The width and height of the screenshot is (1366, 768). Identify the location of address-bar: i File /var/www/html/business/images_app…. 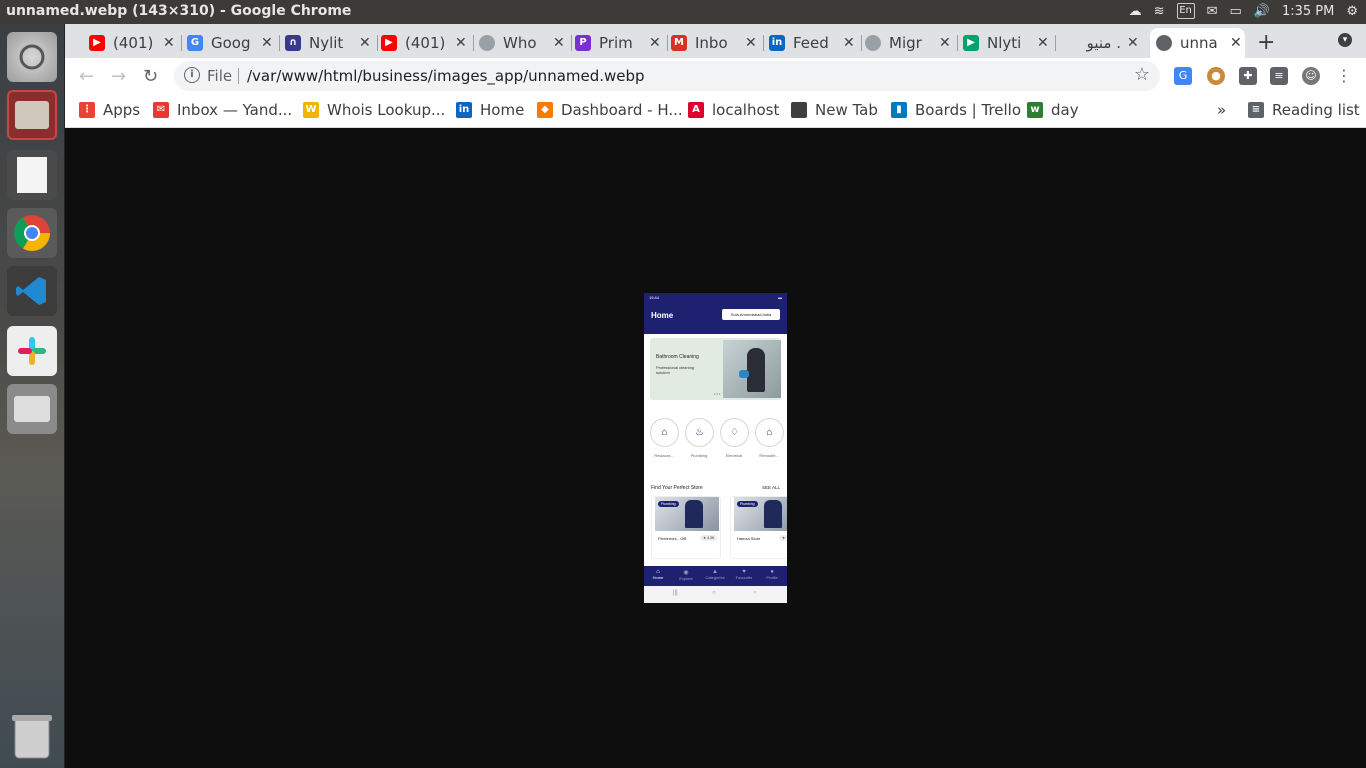
(667, 76).